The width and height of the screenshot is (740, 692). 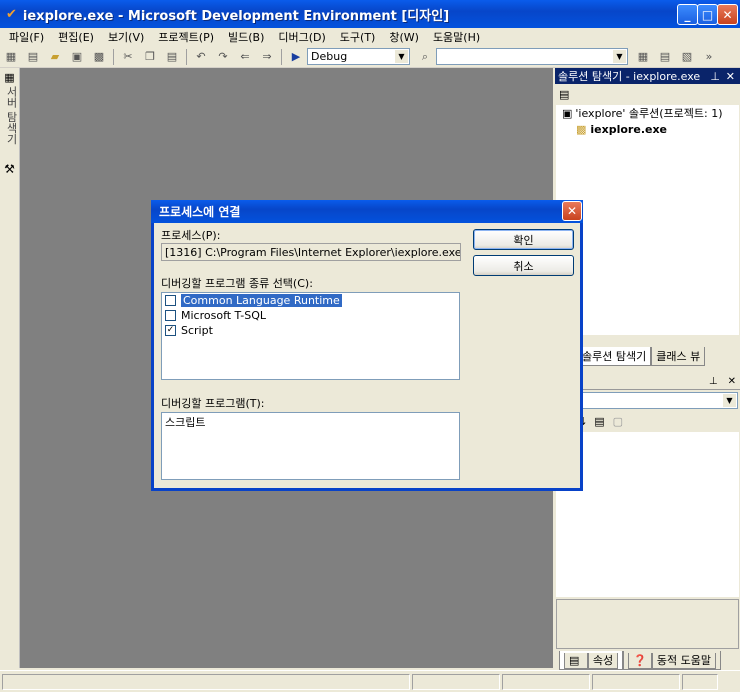 I want to click on cut-icon: ✂, so click(x=128, y=57).